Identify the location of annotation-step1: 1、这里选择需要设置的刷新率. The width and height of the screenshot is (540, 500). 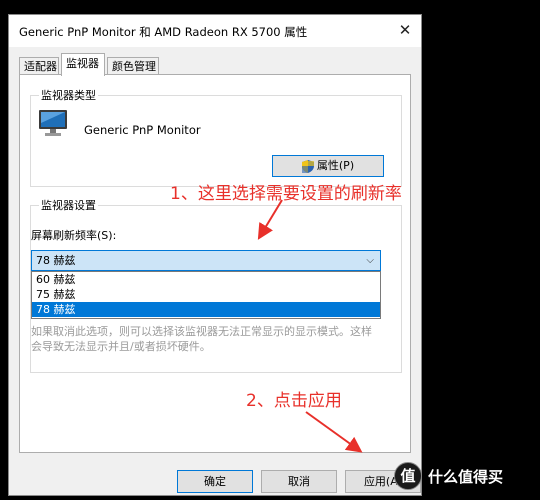
(286, 194).